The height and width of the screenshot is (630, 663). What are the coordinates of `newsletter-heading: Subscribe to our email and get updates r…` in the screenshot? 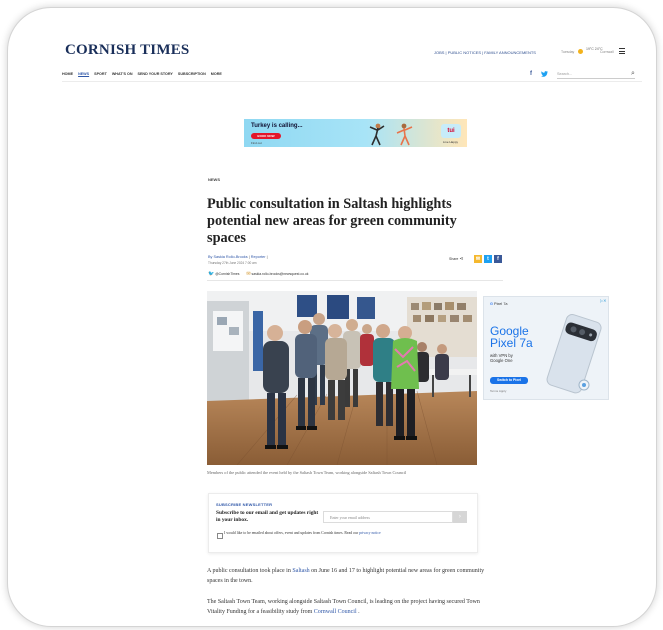 It's located at (267, 516).